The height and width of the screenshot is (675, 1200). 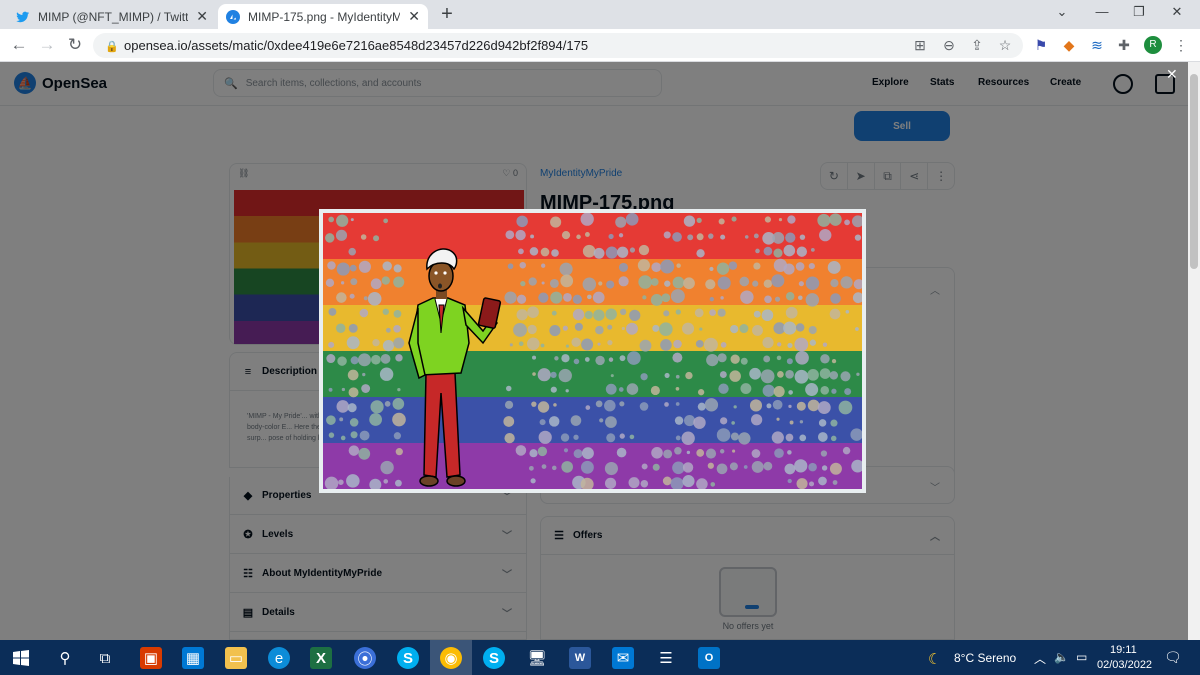 What do you see at coordinates (1097, 45) in the screenshot?
I see `extension-layers-icon: ≋` at bounding box center [1097, 45].